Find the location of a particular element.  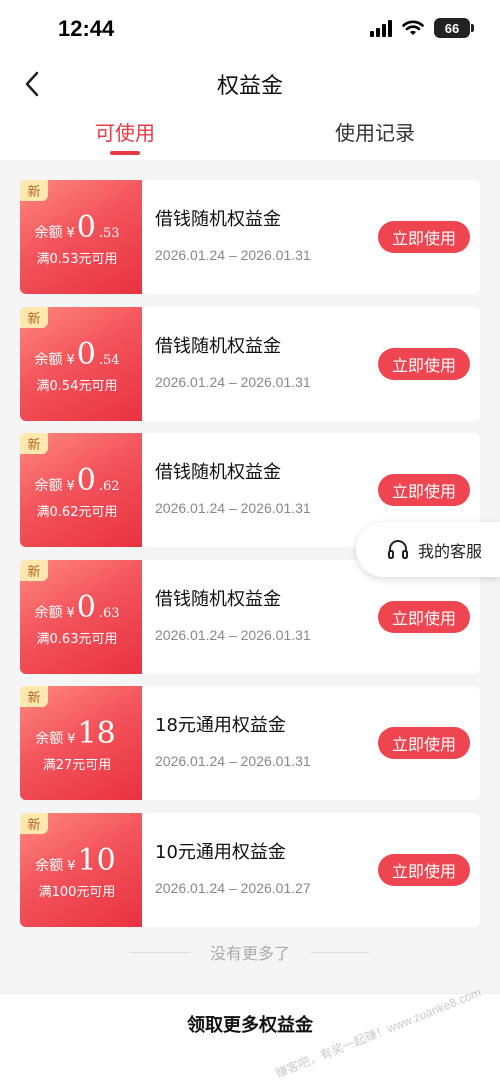

amount-line: 余额 ¥ 0 .53 is located at coordinates (77, 227).